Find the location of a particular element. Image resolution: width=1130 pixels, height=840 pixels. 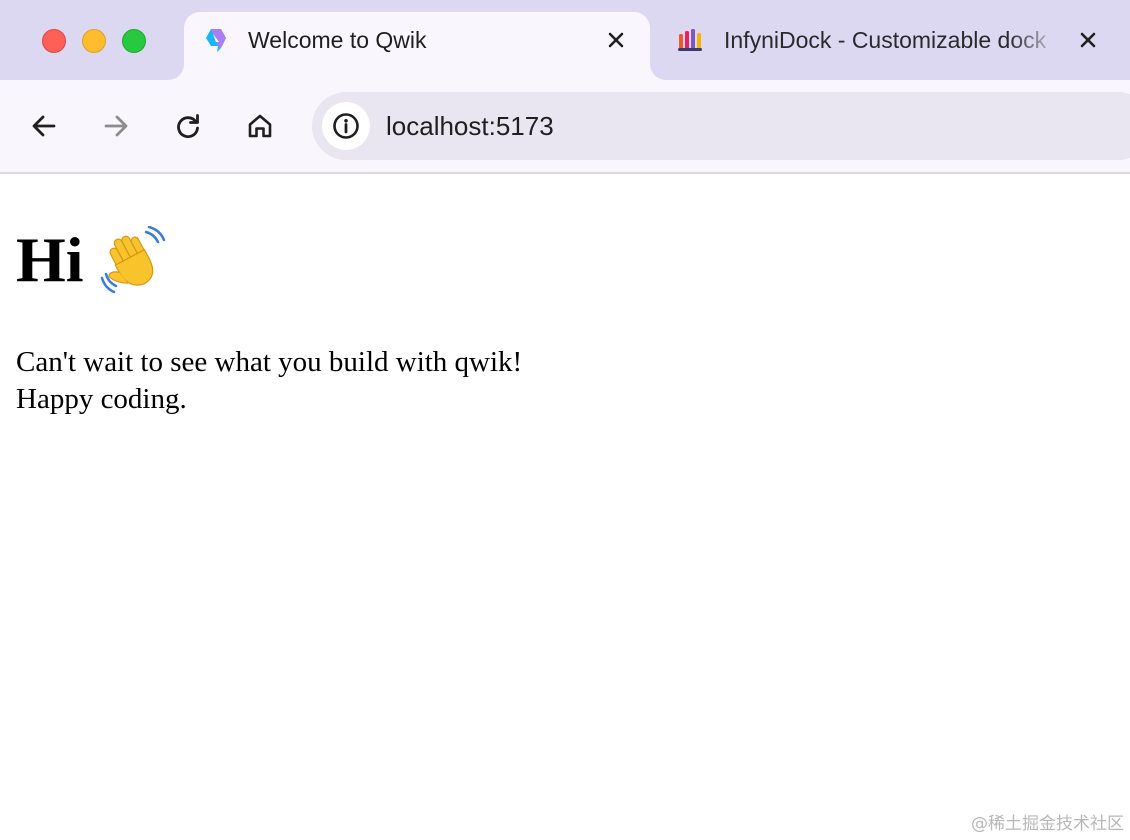

window-maximize-button is located at coordinates (134, 41).